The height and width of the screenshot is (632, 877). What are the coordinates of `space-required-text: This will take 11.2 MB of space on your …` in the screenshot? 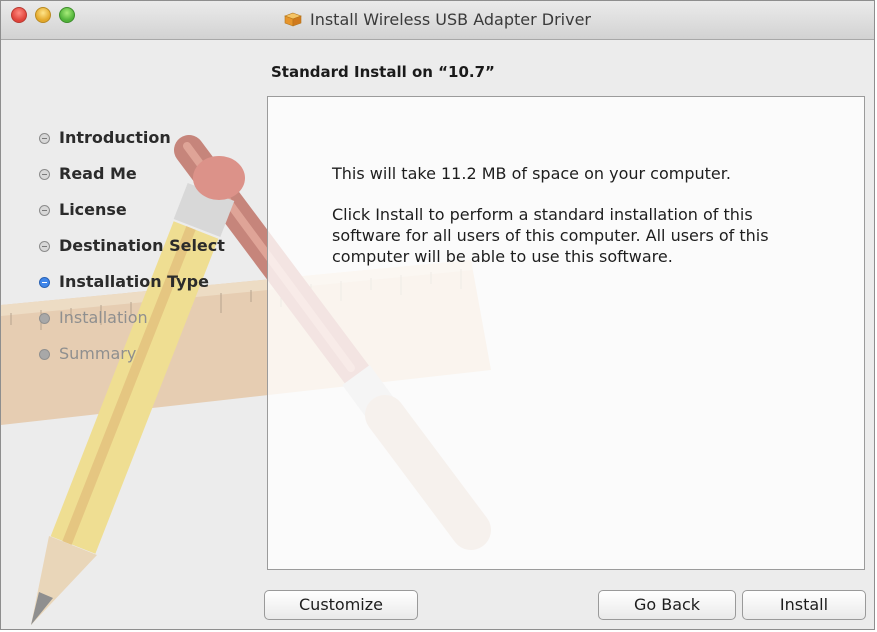 It's located at (531, 173).